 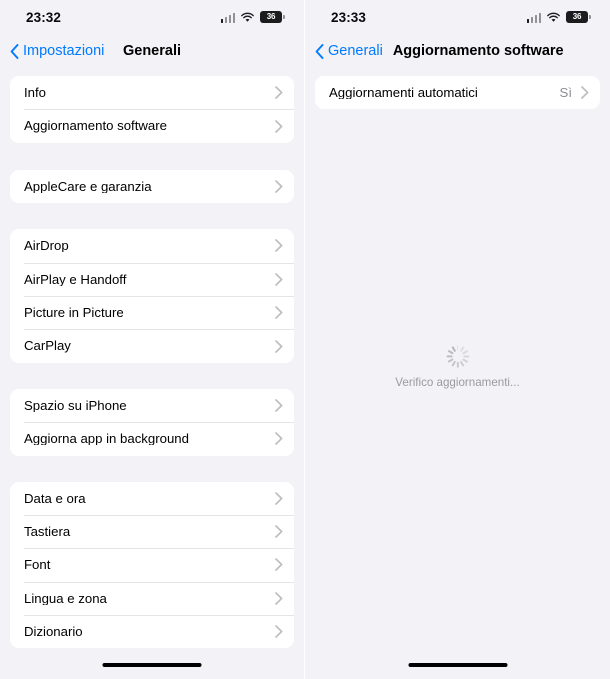 I want to click on back-button-label: Impostazioni, so click(x=64, y=51).